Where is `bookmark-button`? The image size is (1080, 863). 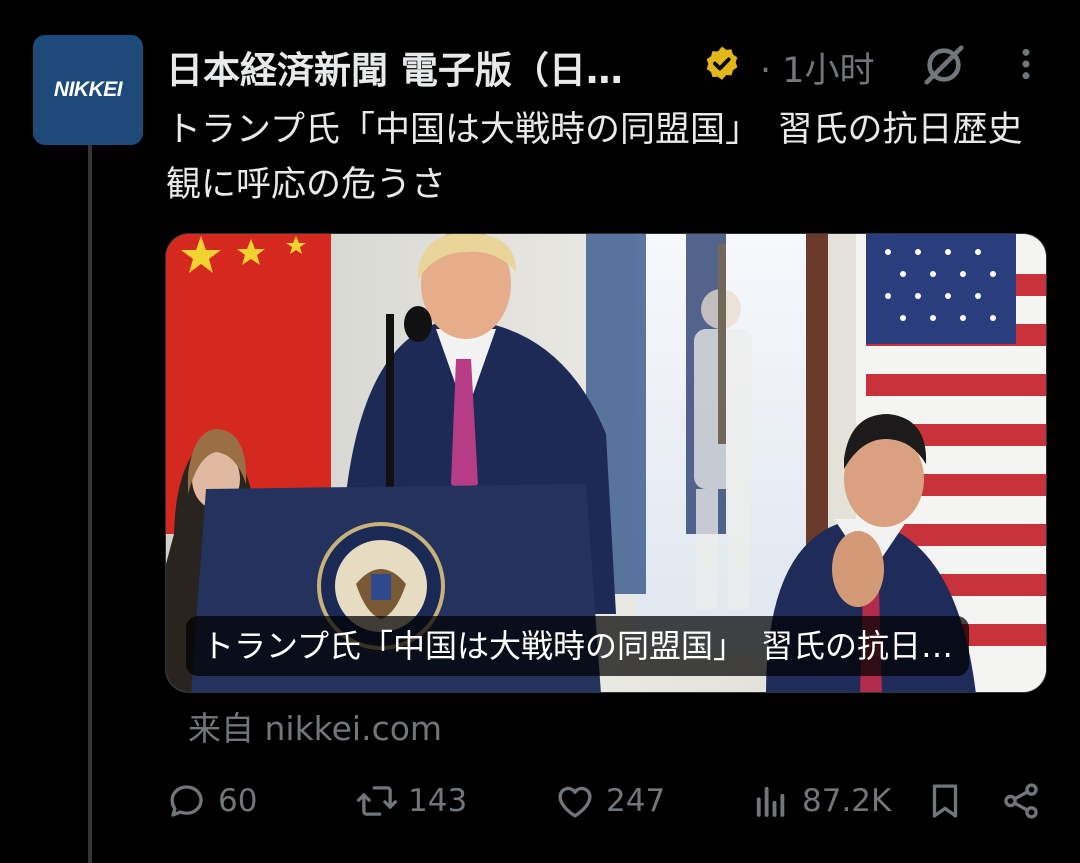 bookmark-button is located at coordinates (945, 801).